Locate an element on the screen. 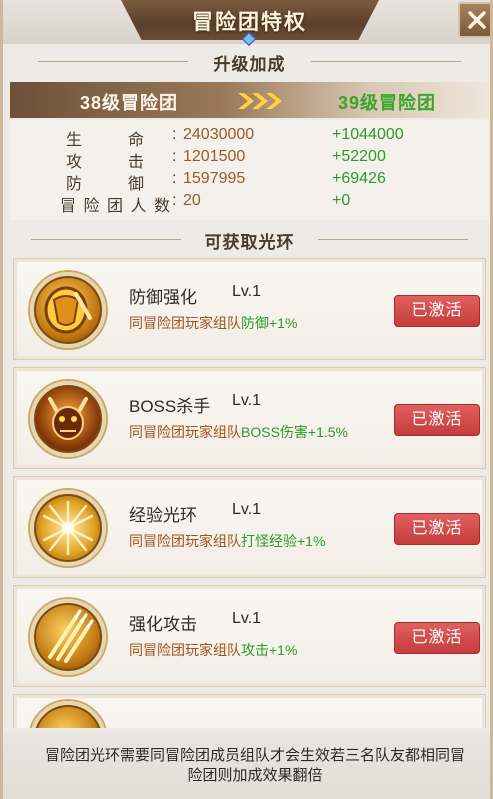 Image resolution: width=493 pixels, height=799 pixels. footer-note-area: 冒险团光环需要同冒险团成员组队才会生效若三名队友都相同冒险团则加成效果翻倍 is located at coordinates (246, 765).